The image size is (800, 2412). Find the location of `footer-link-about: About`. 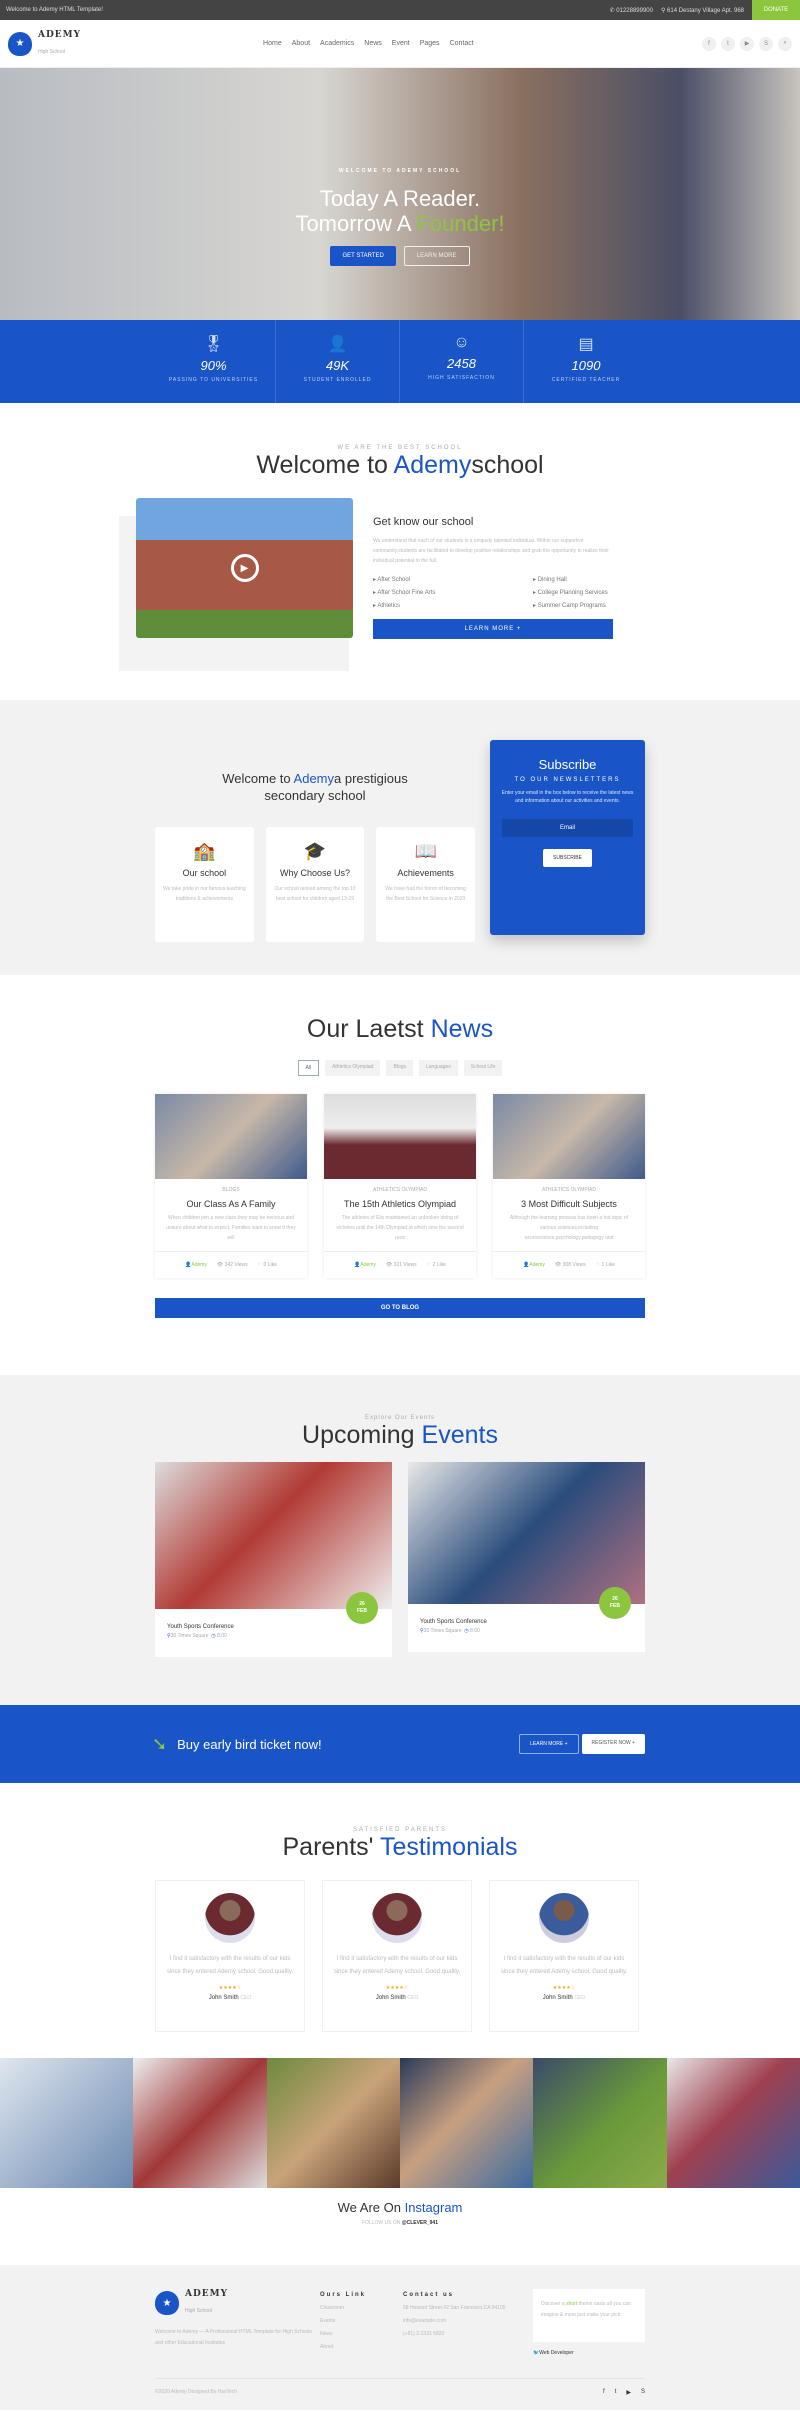

footer-link-about: About is located at coordinates (361, 2347).